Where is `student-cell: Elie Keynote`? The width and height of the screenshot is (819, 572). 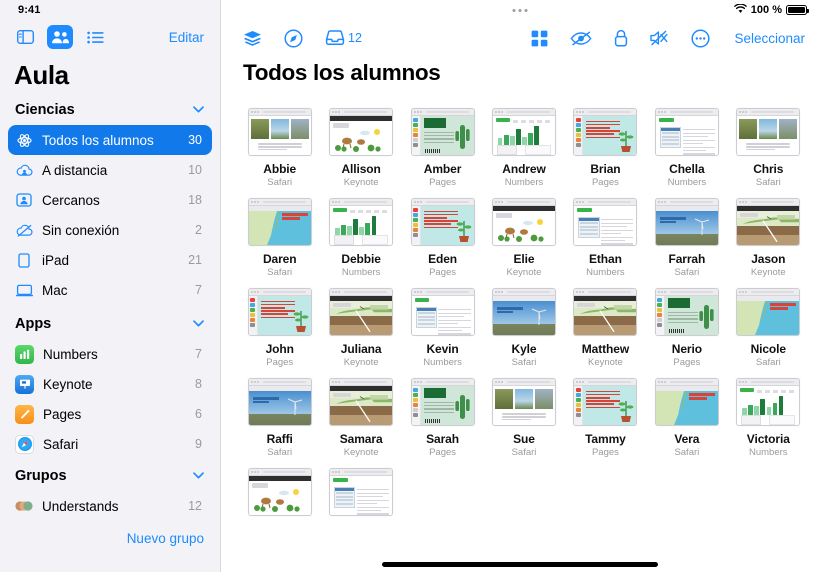
student-cell: Elie Keynote is located at coordinates (523, 238).